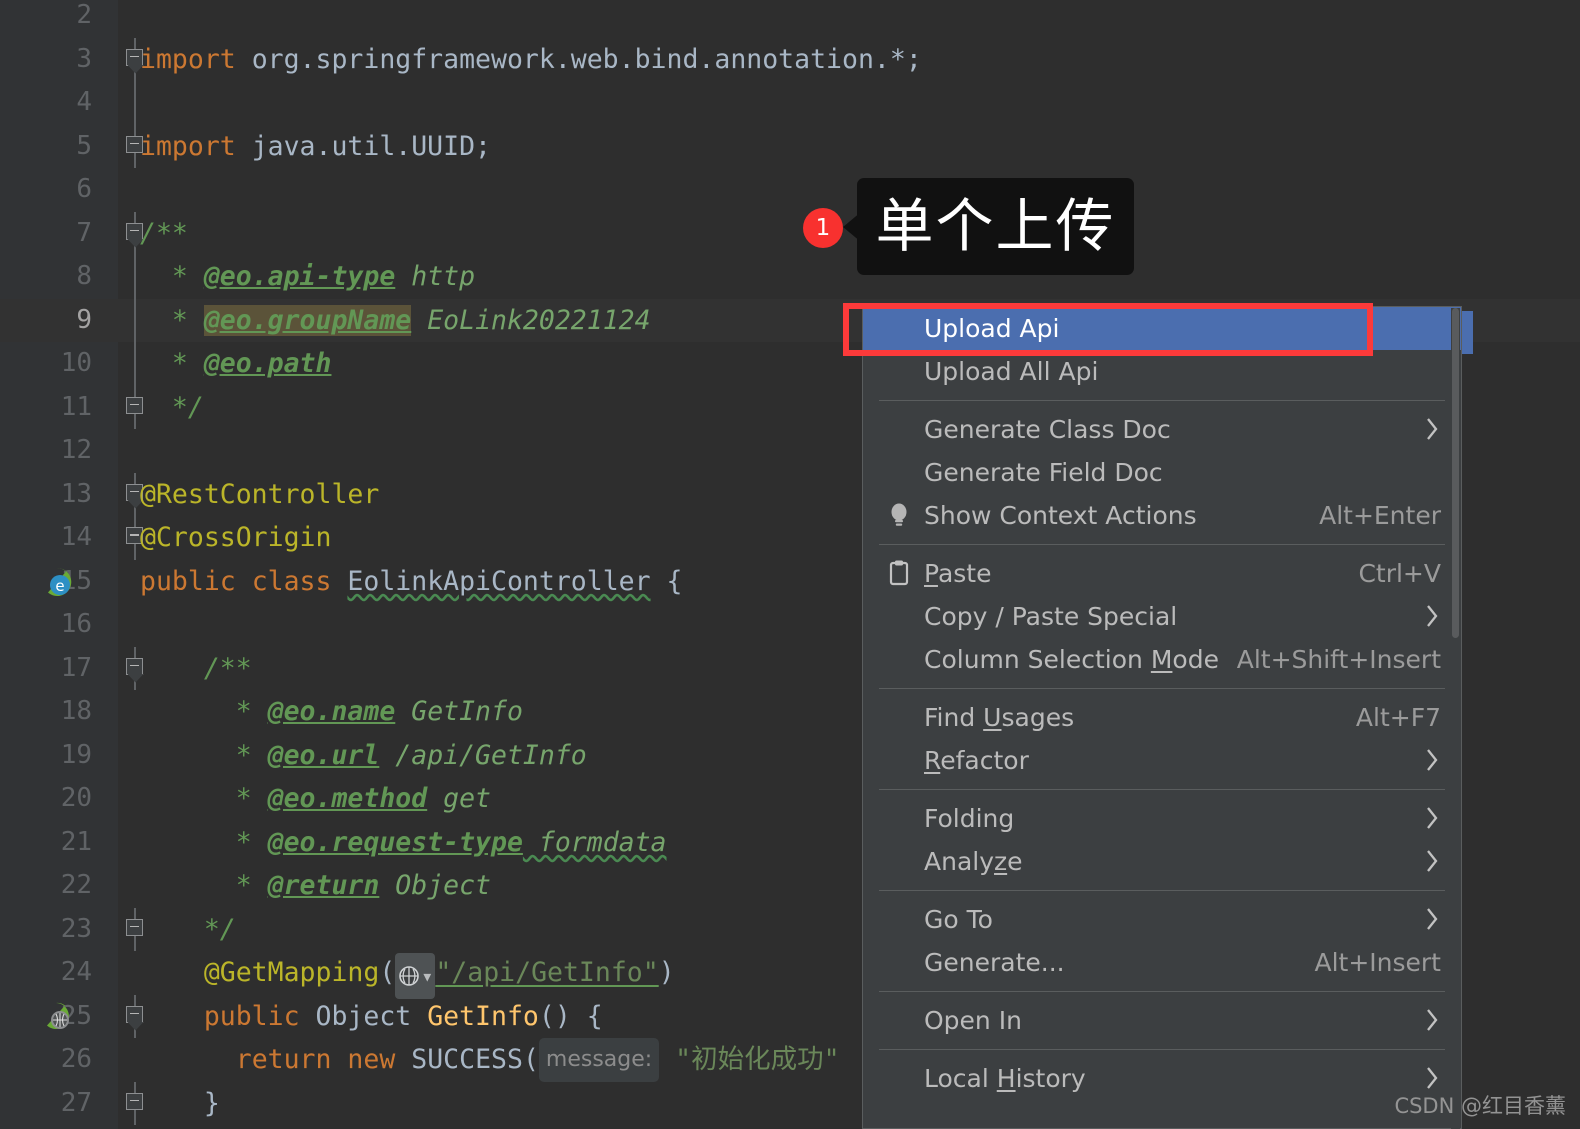  I want to click on menu-item-label: Upload All Api, so click(1011, 371).